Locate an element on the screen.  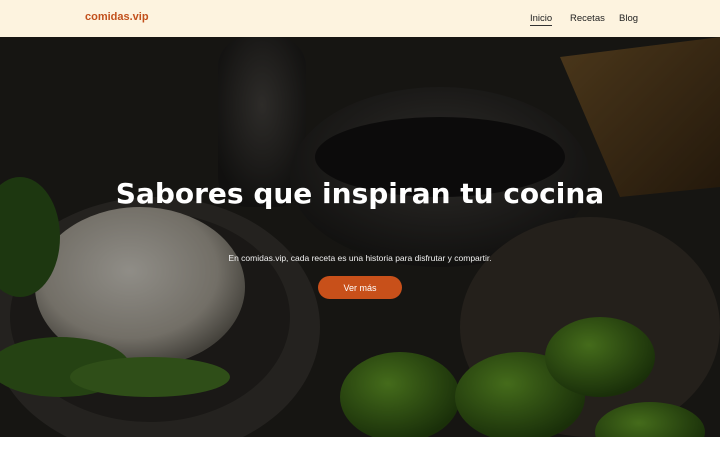
nav-item-inicio: Inicio is located at coordinates (541, 19).